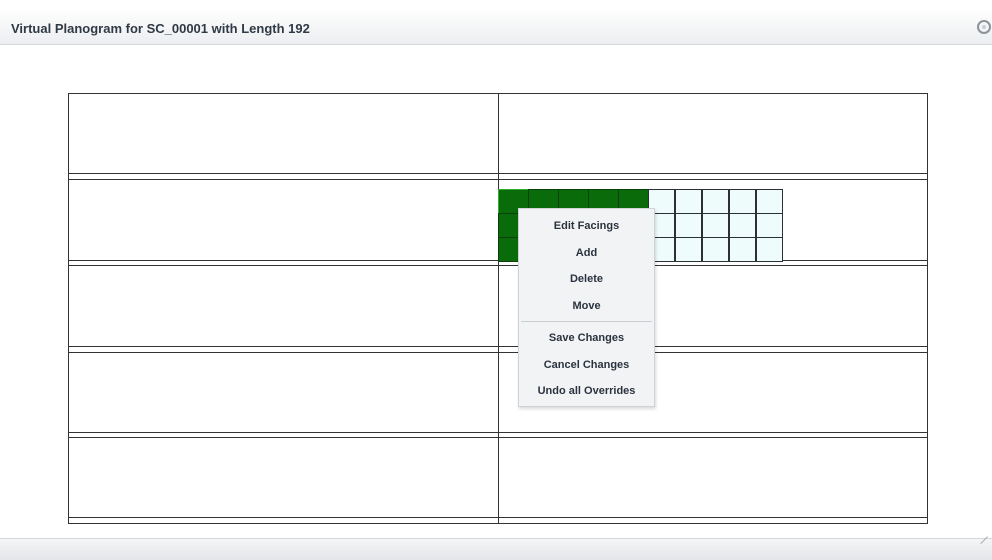 The width and height of the screenshot is (992, 560). I want to click on menu-item-save-changes: Save Changes, so click(586, 338).